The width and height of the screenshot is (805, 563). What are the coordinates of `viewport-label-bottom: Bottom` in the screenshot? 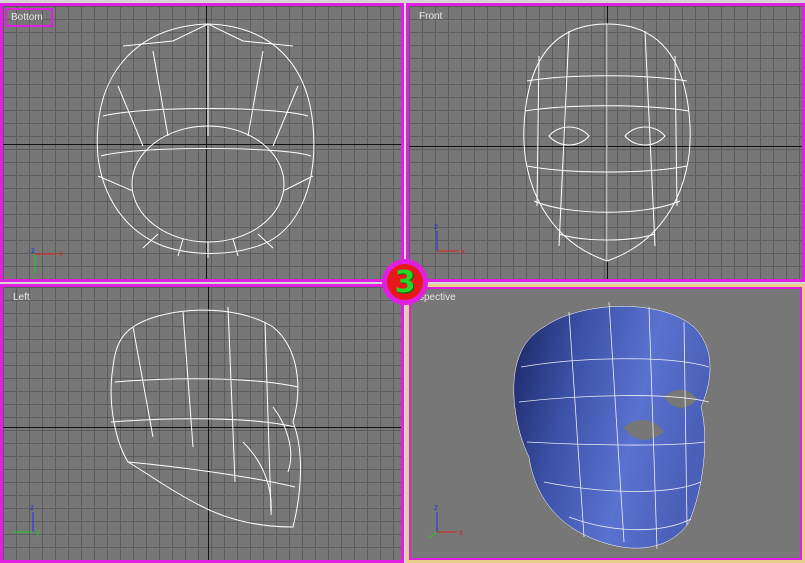 It's located at (29, 17).